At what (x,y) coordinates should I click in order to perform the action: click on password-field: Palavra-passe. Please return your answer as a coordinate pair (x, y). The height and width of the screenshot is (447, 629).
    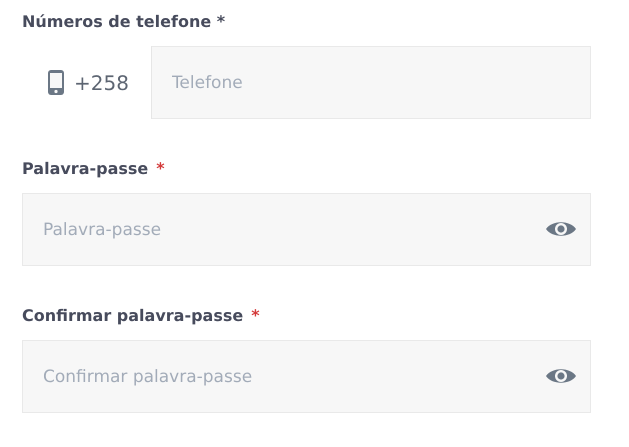
    Looking at the image, I should click on (306, 229).